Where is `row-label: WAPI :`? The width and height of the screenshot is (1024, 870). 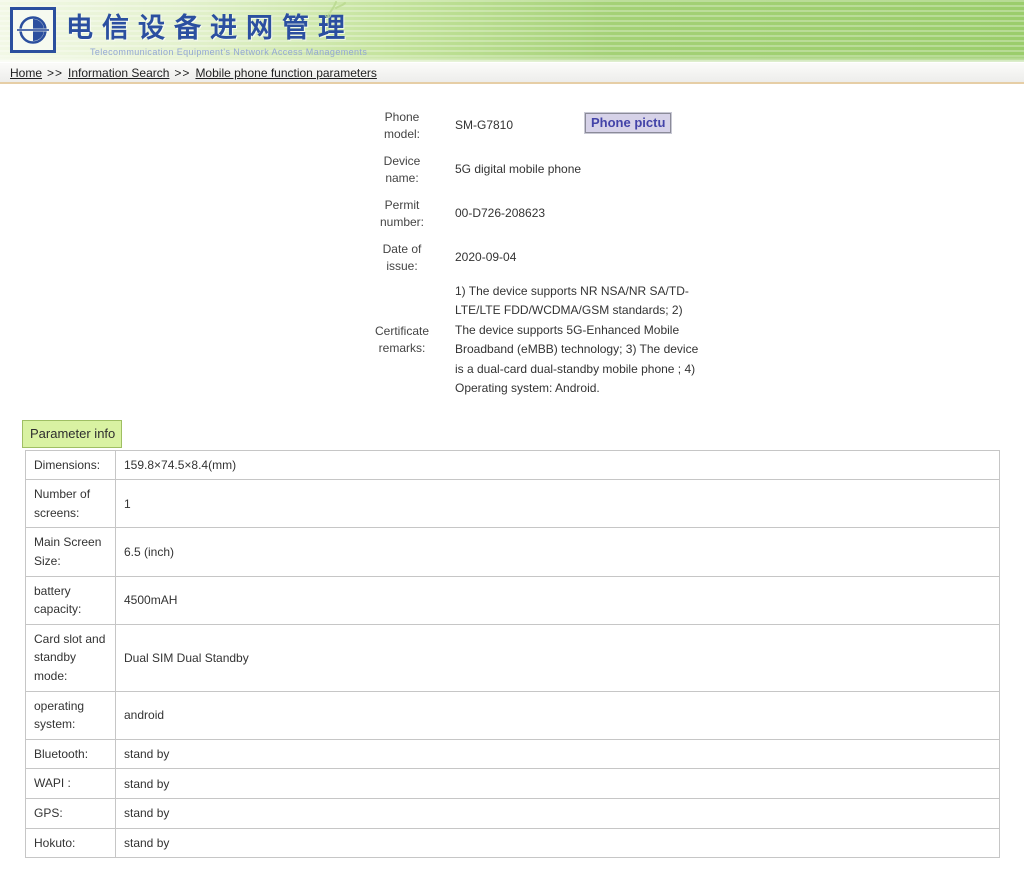 row-label: WAPI : is located at coordinates (70, 783).